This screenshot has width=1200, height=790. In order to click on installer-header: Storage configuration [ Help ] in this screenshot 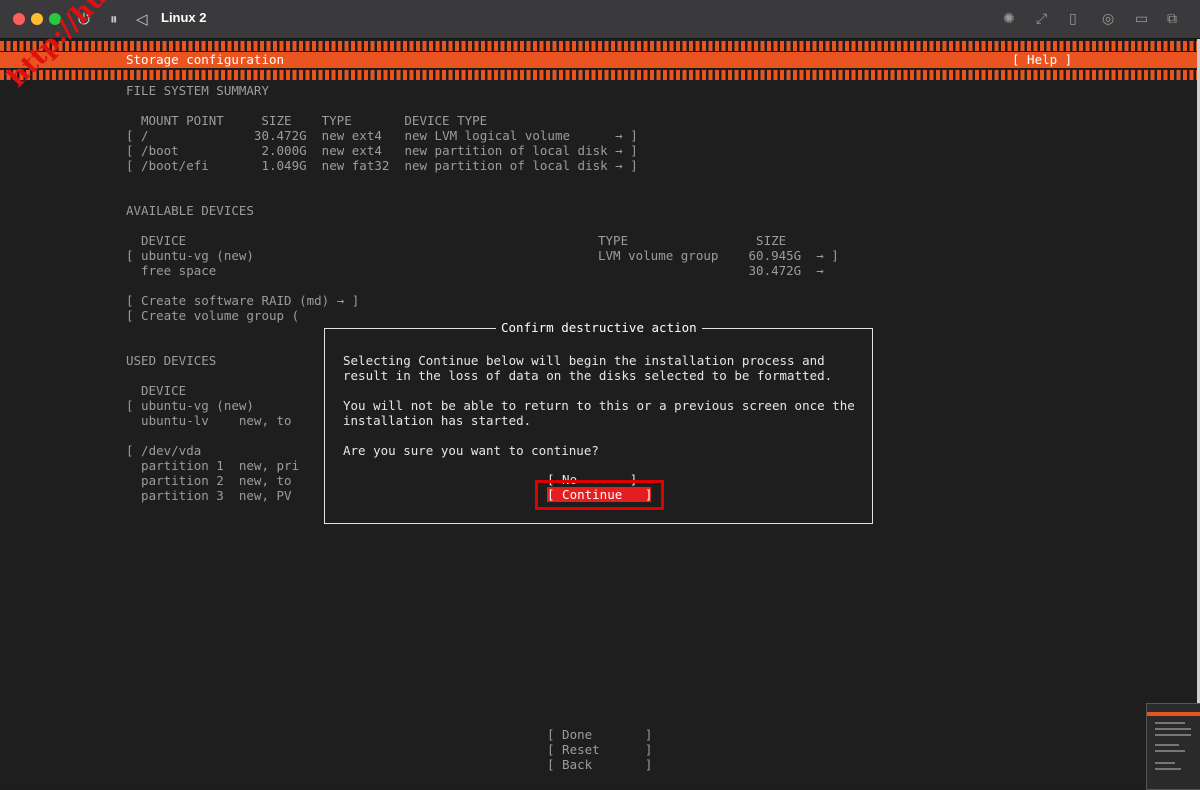, I will do `click(598, 60)`.